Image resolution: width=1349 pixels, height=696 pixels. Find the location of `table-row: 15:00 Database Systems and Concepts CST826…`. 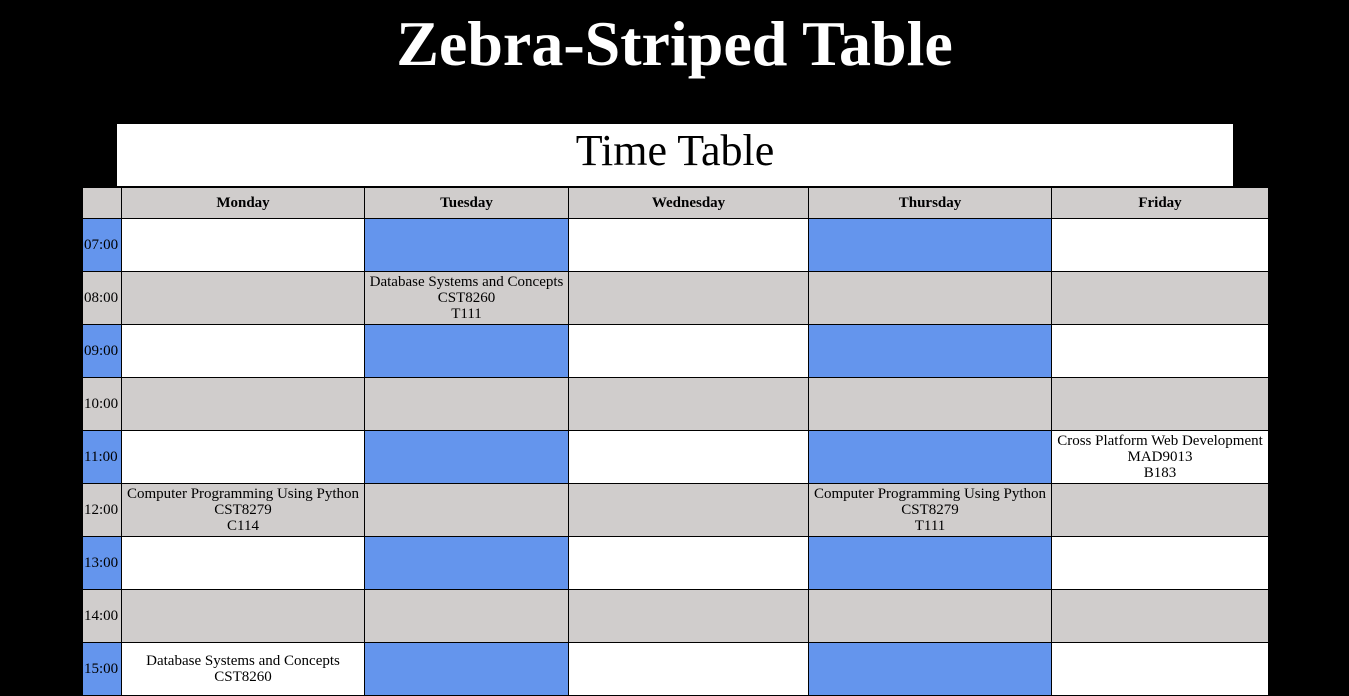

table-row: 15:00 Database Systems and Concepts CST826… is located at coordinates (675, 669).